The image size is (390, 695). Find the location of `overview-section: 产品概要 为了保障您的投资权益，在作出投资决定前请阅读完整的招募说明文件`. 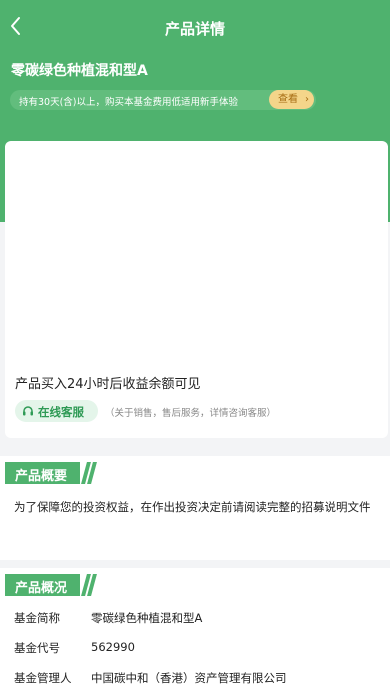

overview-section: 产品概要 为了保障您的投资权益，在作出投资决定前请阅读完整的招募说明文件 is located at coordinates (195, 508).